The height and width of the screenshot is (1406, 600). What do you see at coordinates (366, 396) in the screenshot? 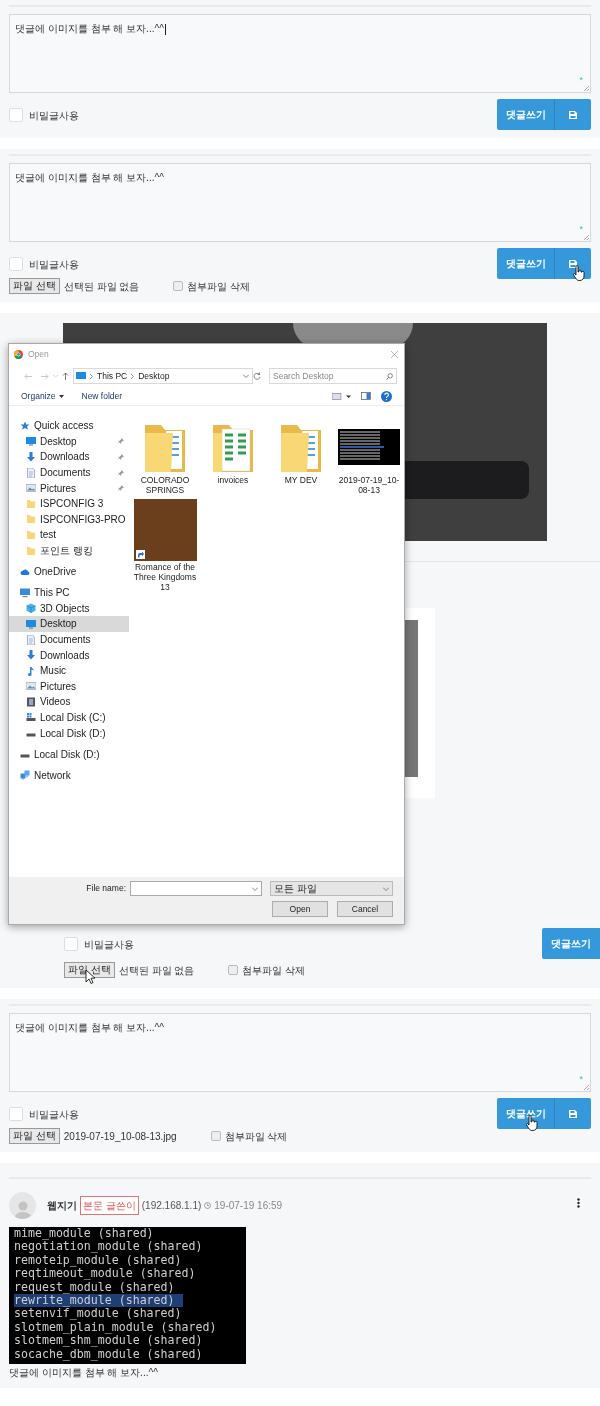
I see `preview-pane-icon` at bounding box center [366, 396].